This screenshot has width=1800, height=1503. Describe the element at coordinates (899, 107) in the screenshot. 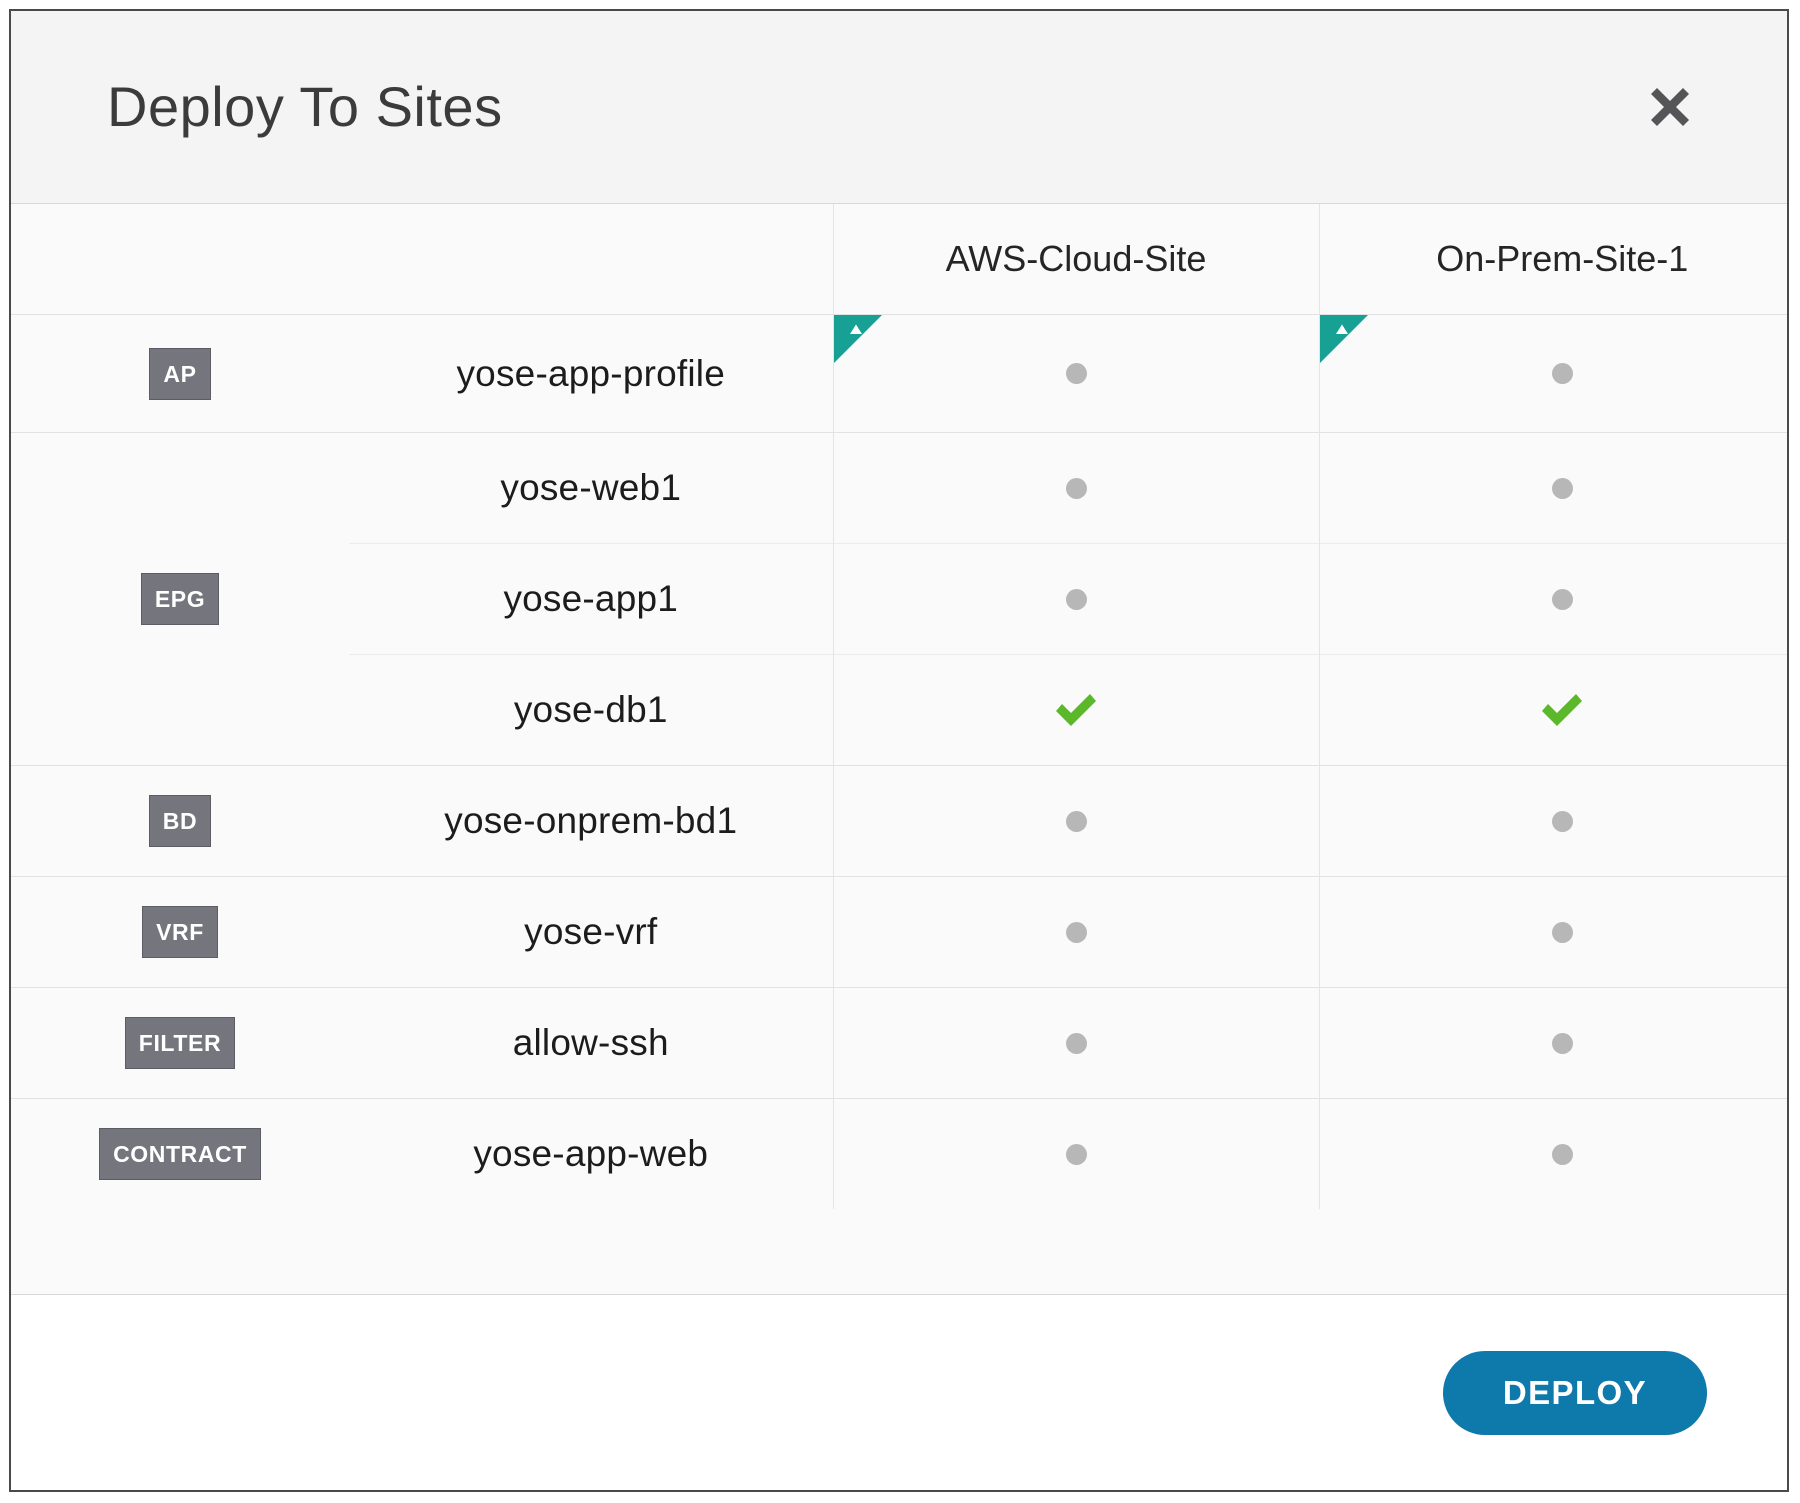

I see `dialog-header: Deploy To Sites` at that location.